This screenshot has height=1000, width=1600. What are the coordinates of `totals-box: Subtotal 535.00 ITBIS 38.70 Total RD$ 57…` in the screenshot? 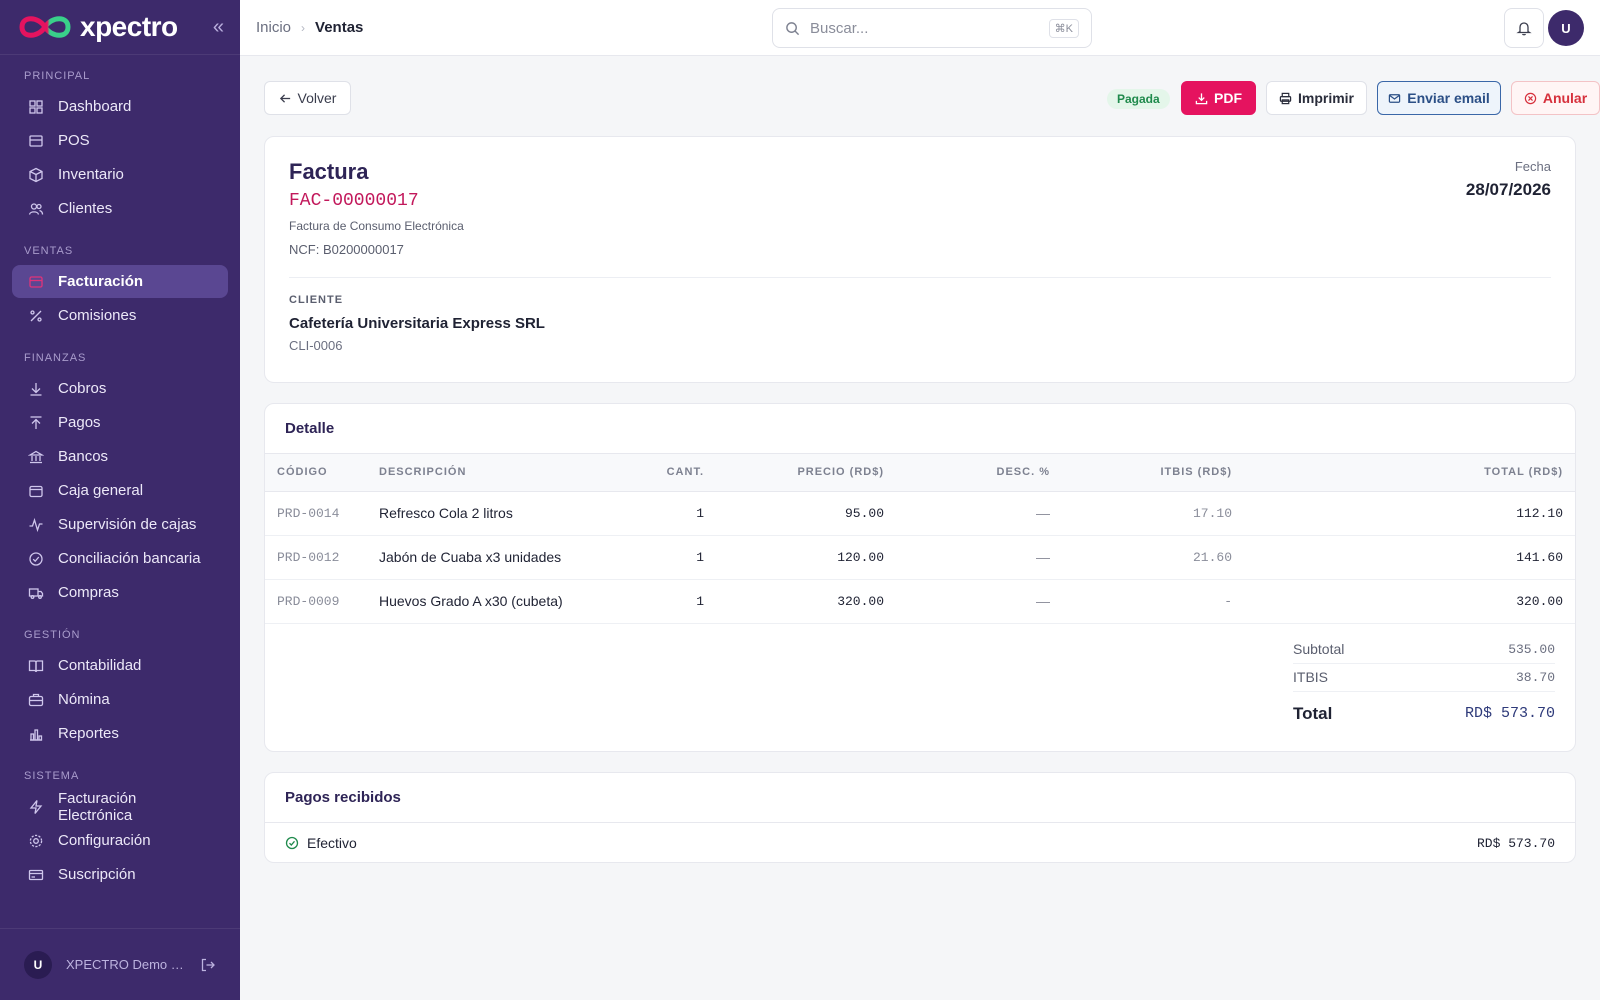 It's located at (1424, 680).